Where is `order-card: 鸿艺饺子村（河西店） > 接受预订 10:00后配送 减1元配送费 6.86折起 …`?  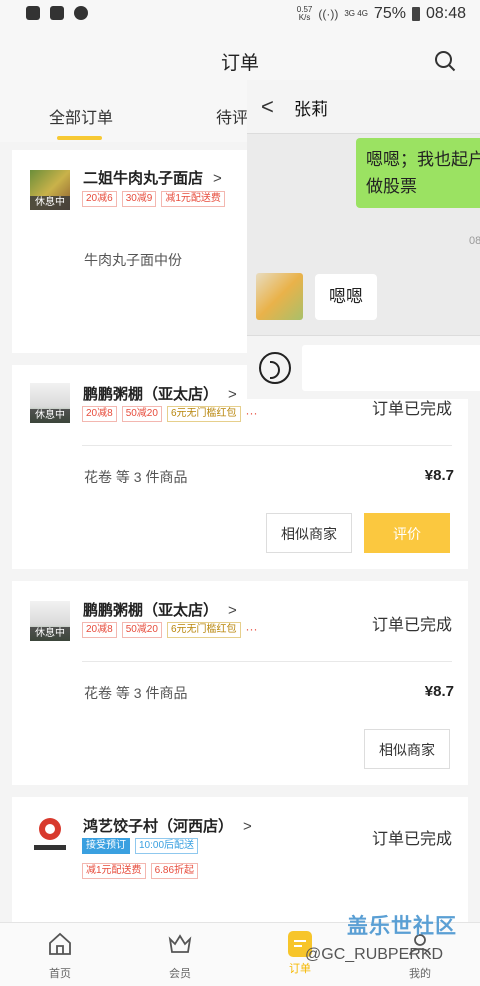 order-card: 鸿艺饺子村（河西店） > 接受预订 10:00后配送 减1元配送费 6.86折起 … is located at coordinates (240, 859).